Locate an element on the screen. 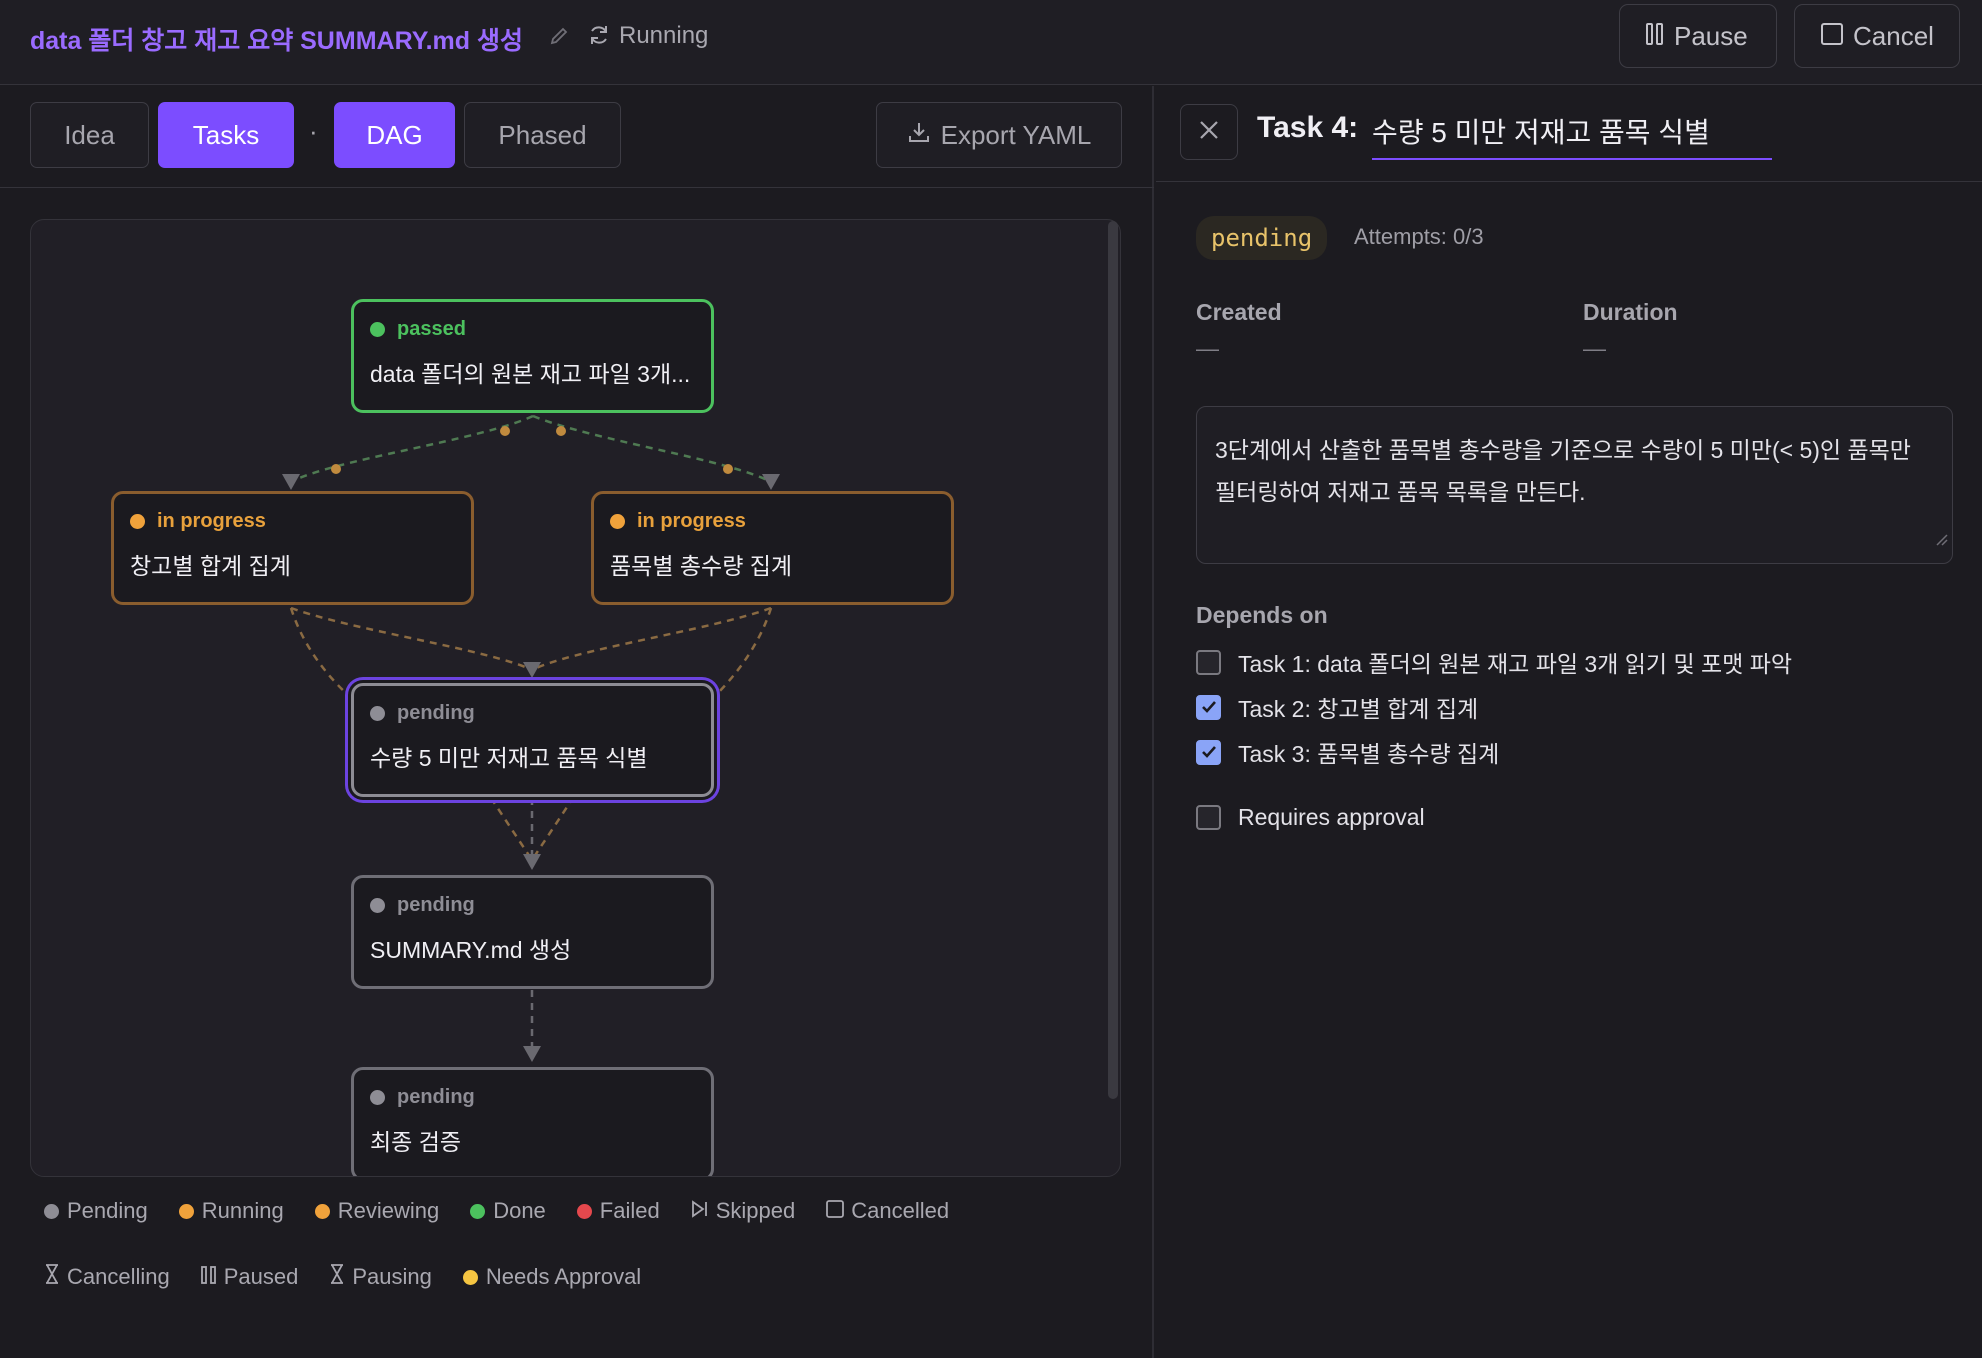  download-icon is located at coordinates (924, 135).